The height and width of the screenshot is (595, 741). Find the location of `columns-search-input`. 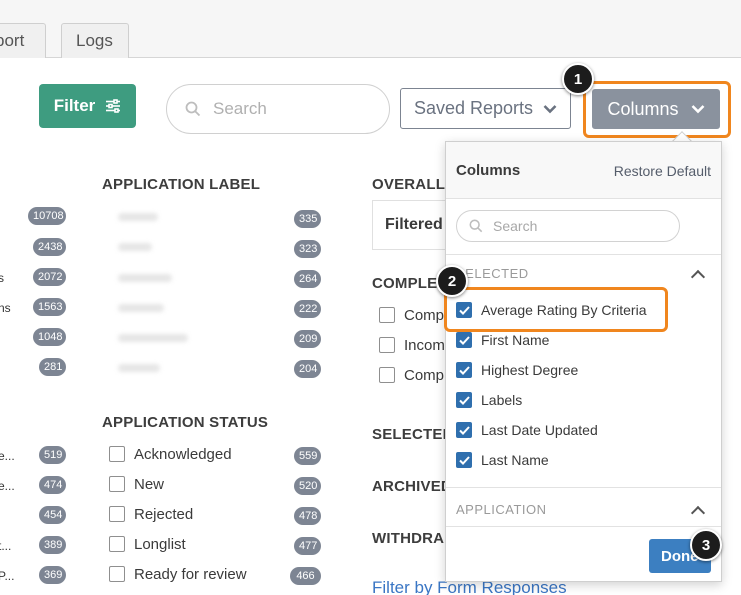

columns-search-input is located at coordinates (568, 226).